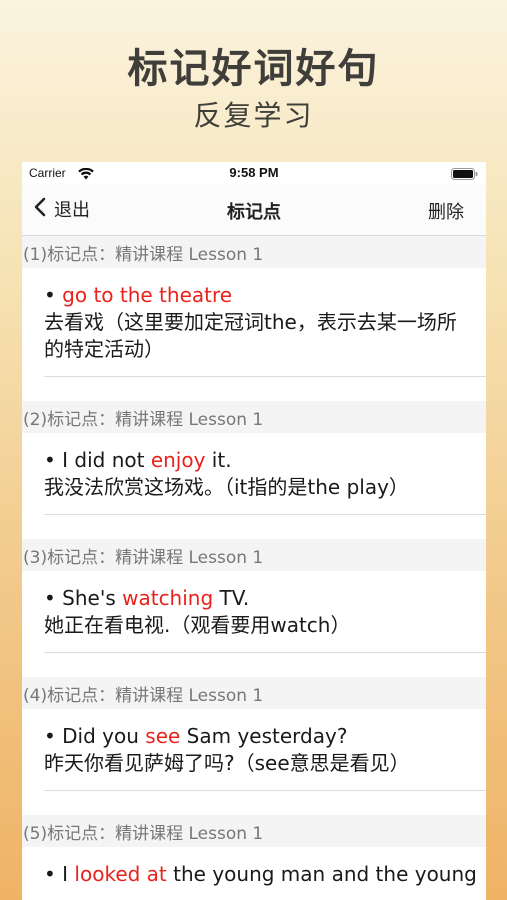  Describe the element at coordinates (254, 460) in the screenshot. I see `sentence-line: • I did not enjoy it.` at that location.